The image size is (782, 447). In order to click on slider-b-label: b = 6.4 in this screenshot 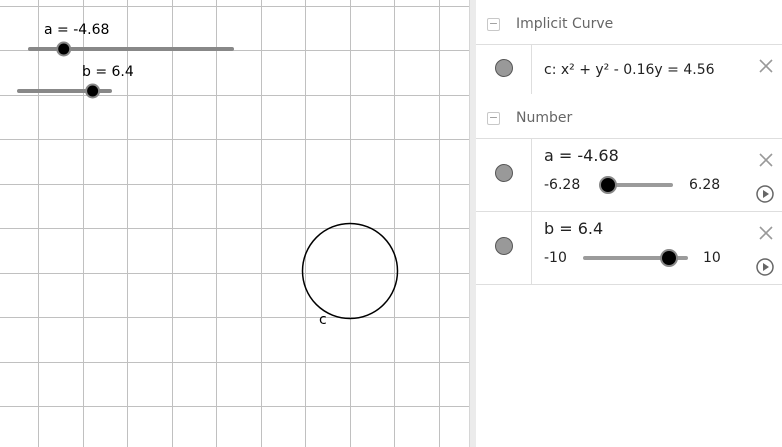, I will do `click(108, 72)`.